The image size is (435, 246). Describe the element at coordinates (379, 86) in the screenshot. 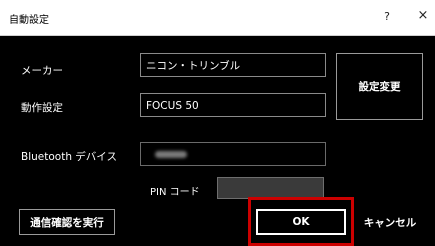

I see `change-settings-button: 設定変更` at that location.